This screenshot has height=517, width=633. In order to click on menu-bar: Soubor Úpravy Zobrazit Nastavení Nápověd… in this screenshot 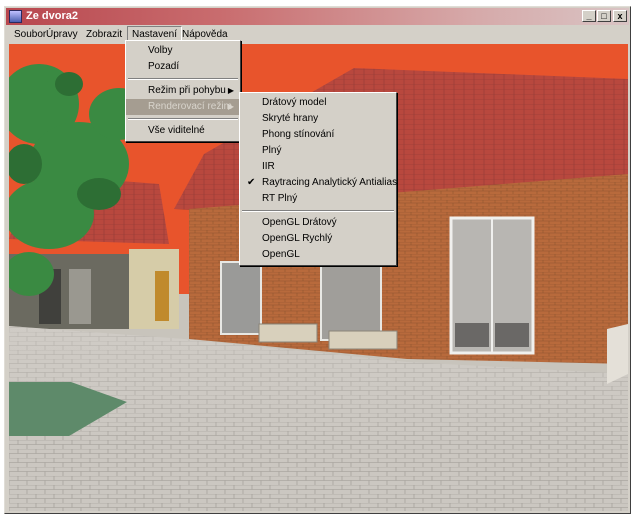, I will do `click(317, 34)`.